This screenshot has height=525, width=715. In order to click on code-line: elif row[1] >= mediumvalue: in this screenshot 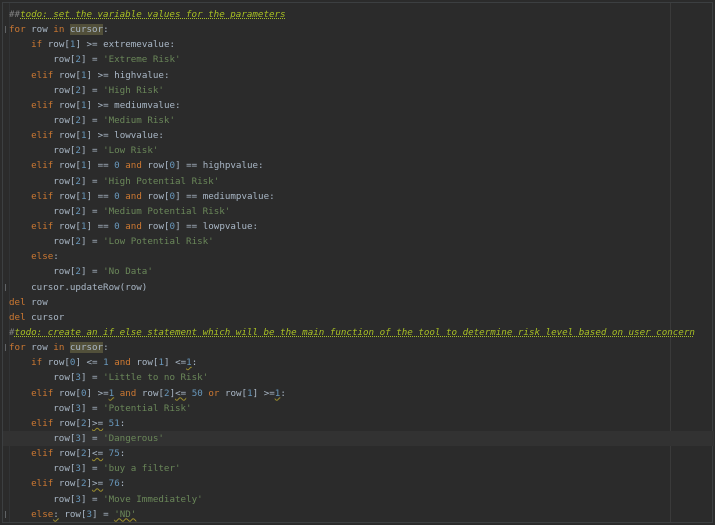, I will do `click(358, 105)`.